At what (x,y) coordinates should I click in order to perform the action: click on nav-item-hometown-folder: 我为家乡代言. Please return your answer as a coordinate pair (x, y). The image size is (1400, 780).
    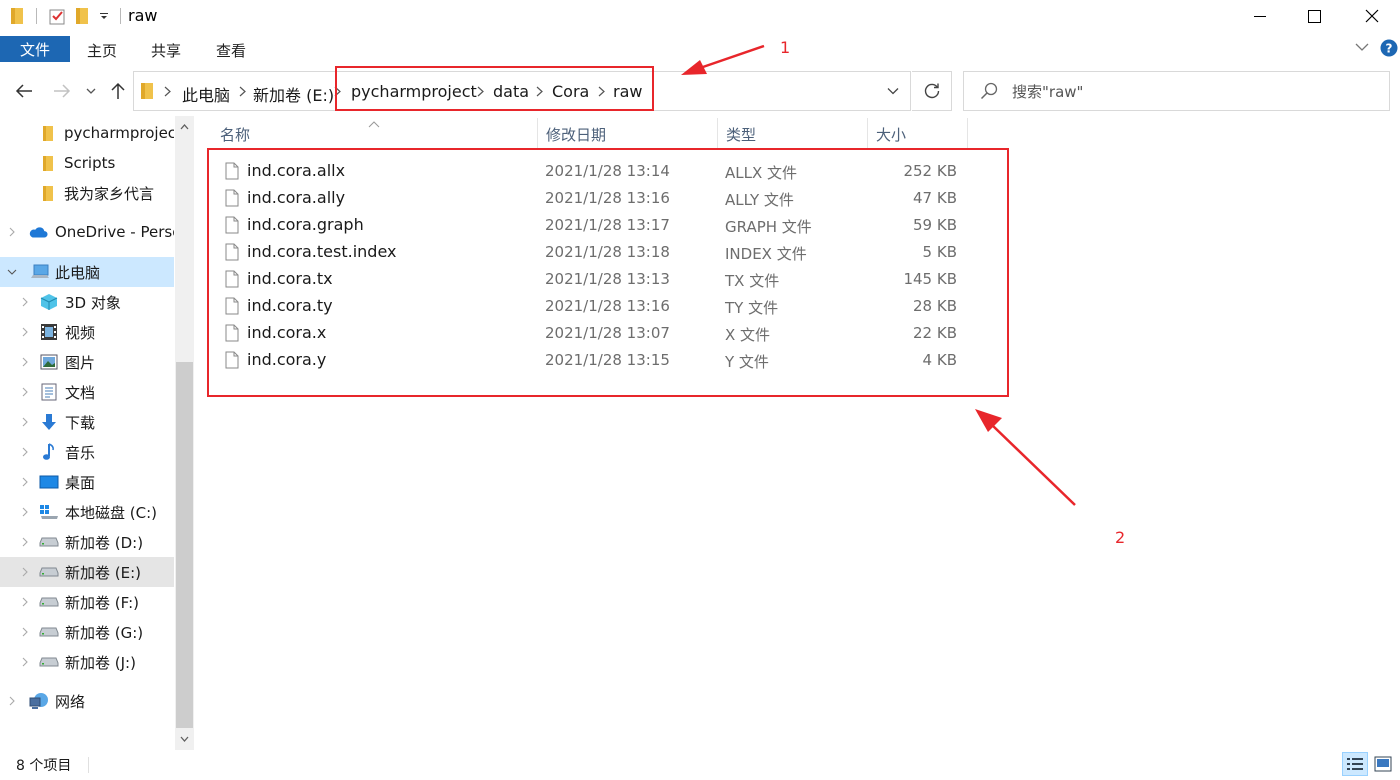
    Looking at the image, I should click on (87, 193).